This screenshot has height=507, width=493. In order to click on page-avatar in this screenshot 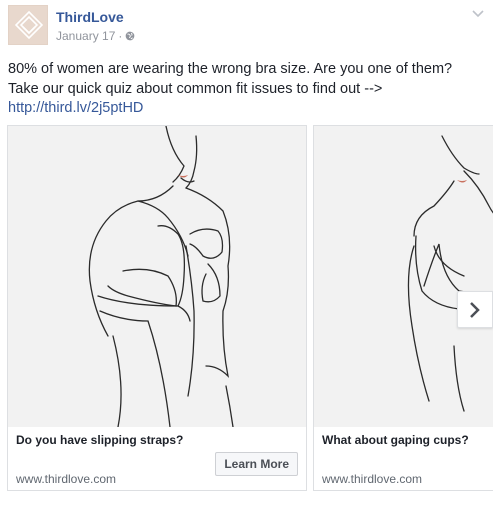, I will do `click(28, 25)`.